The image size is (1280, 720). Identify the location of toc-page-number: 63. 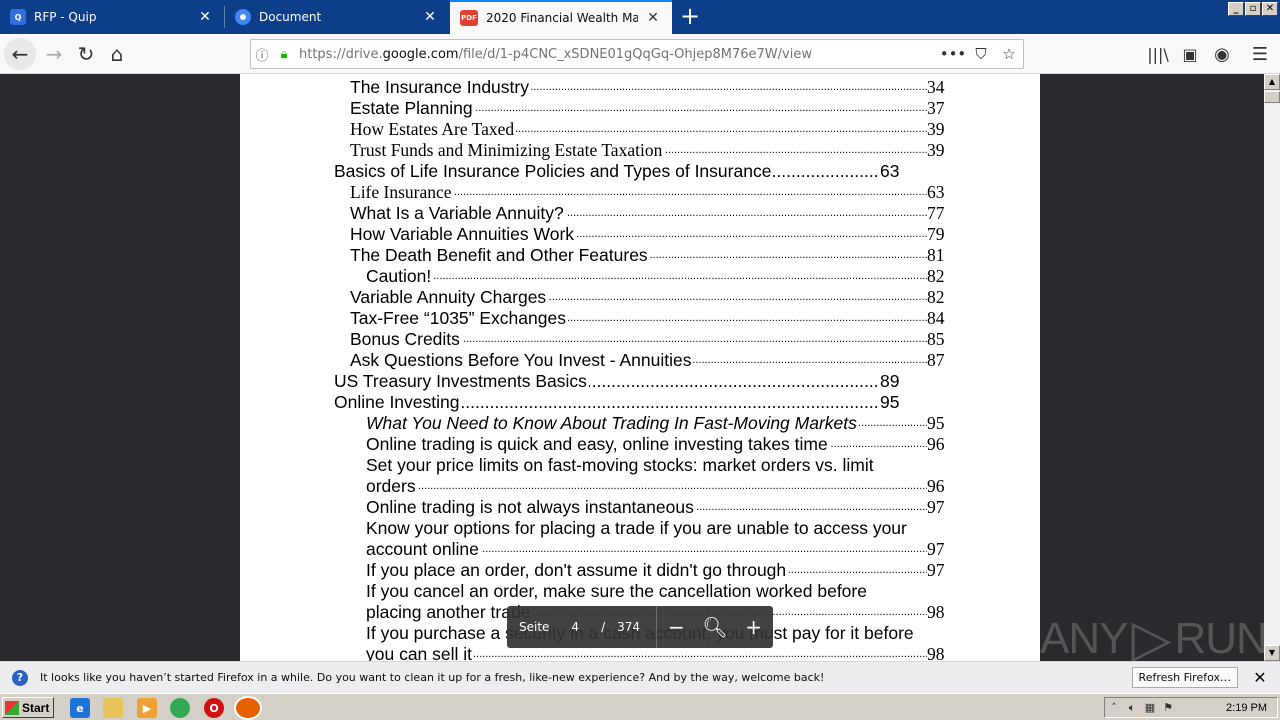
(890, 171).